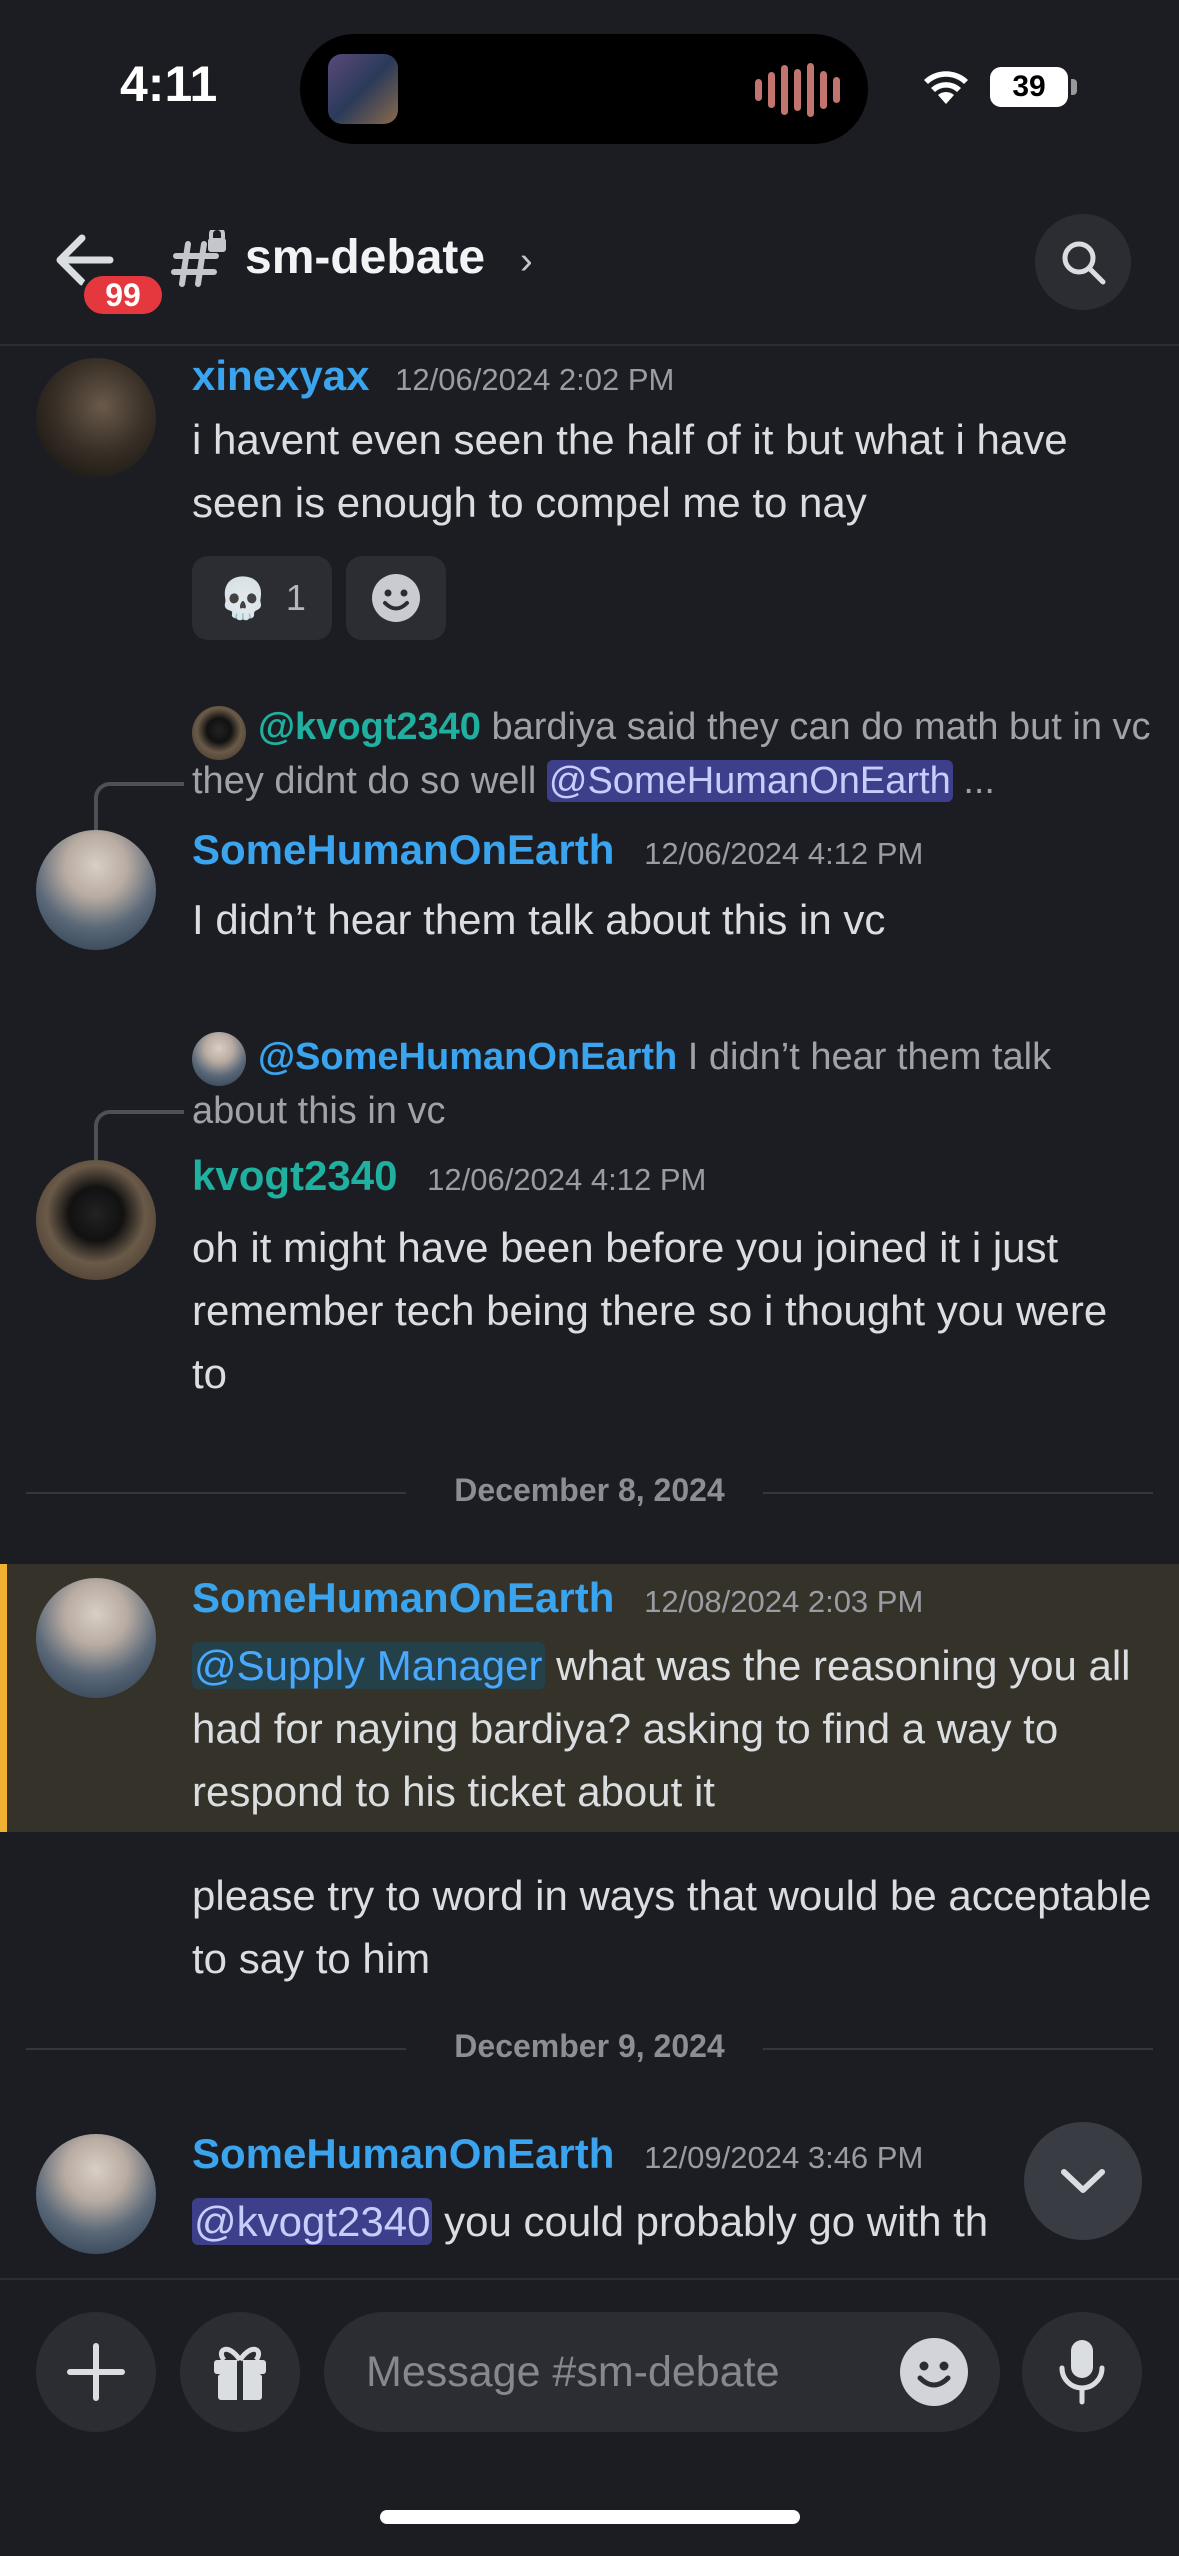 The height and width of the screenshot is (2556, 1179). I want to click on message-author: SomeHumanOnEarth 12/09/2024 3:46 PM, so click(557, 2154).